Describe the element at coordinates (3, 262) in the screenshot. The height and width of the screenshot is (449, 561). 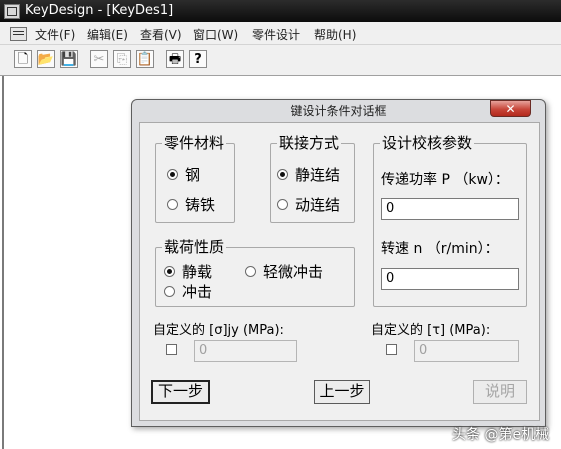
I see `document-edge` at that location.